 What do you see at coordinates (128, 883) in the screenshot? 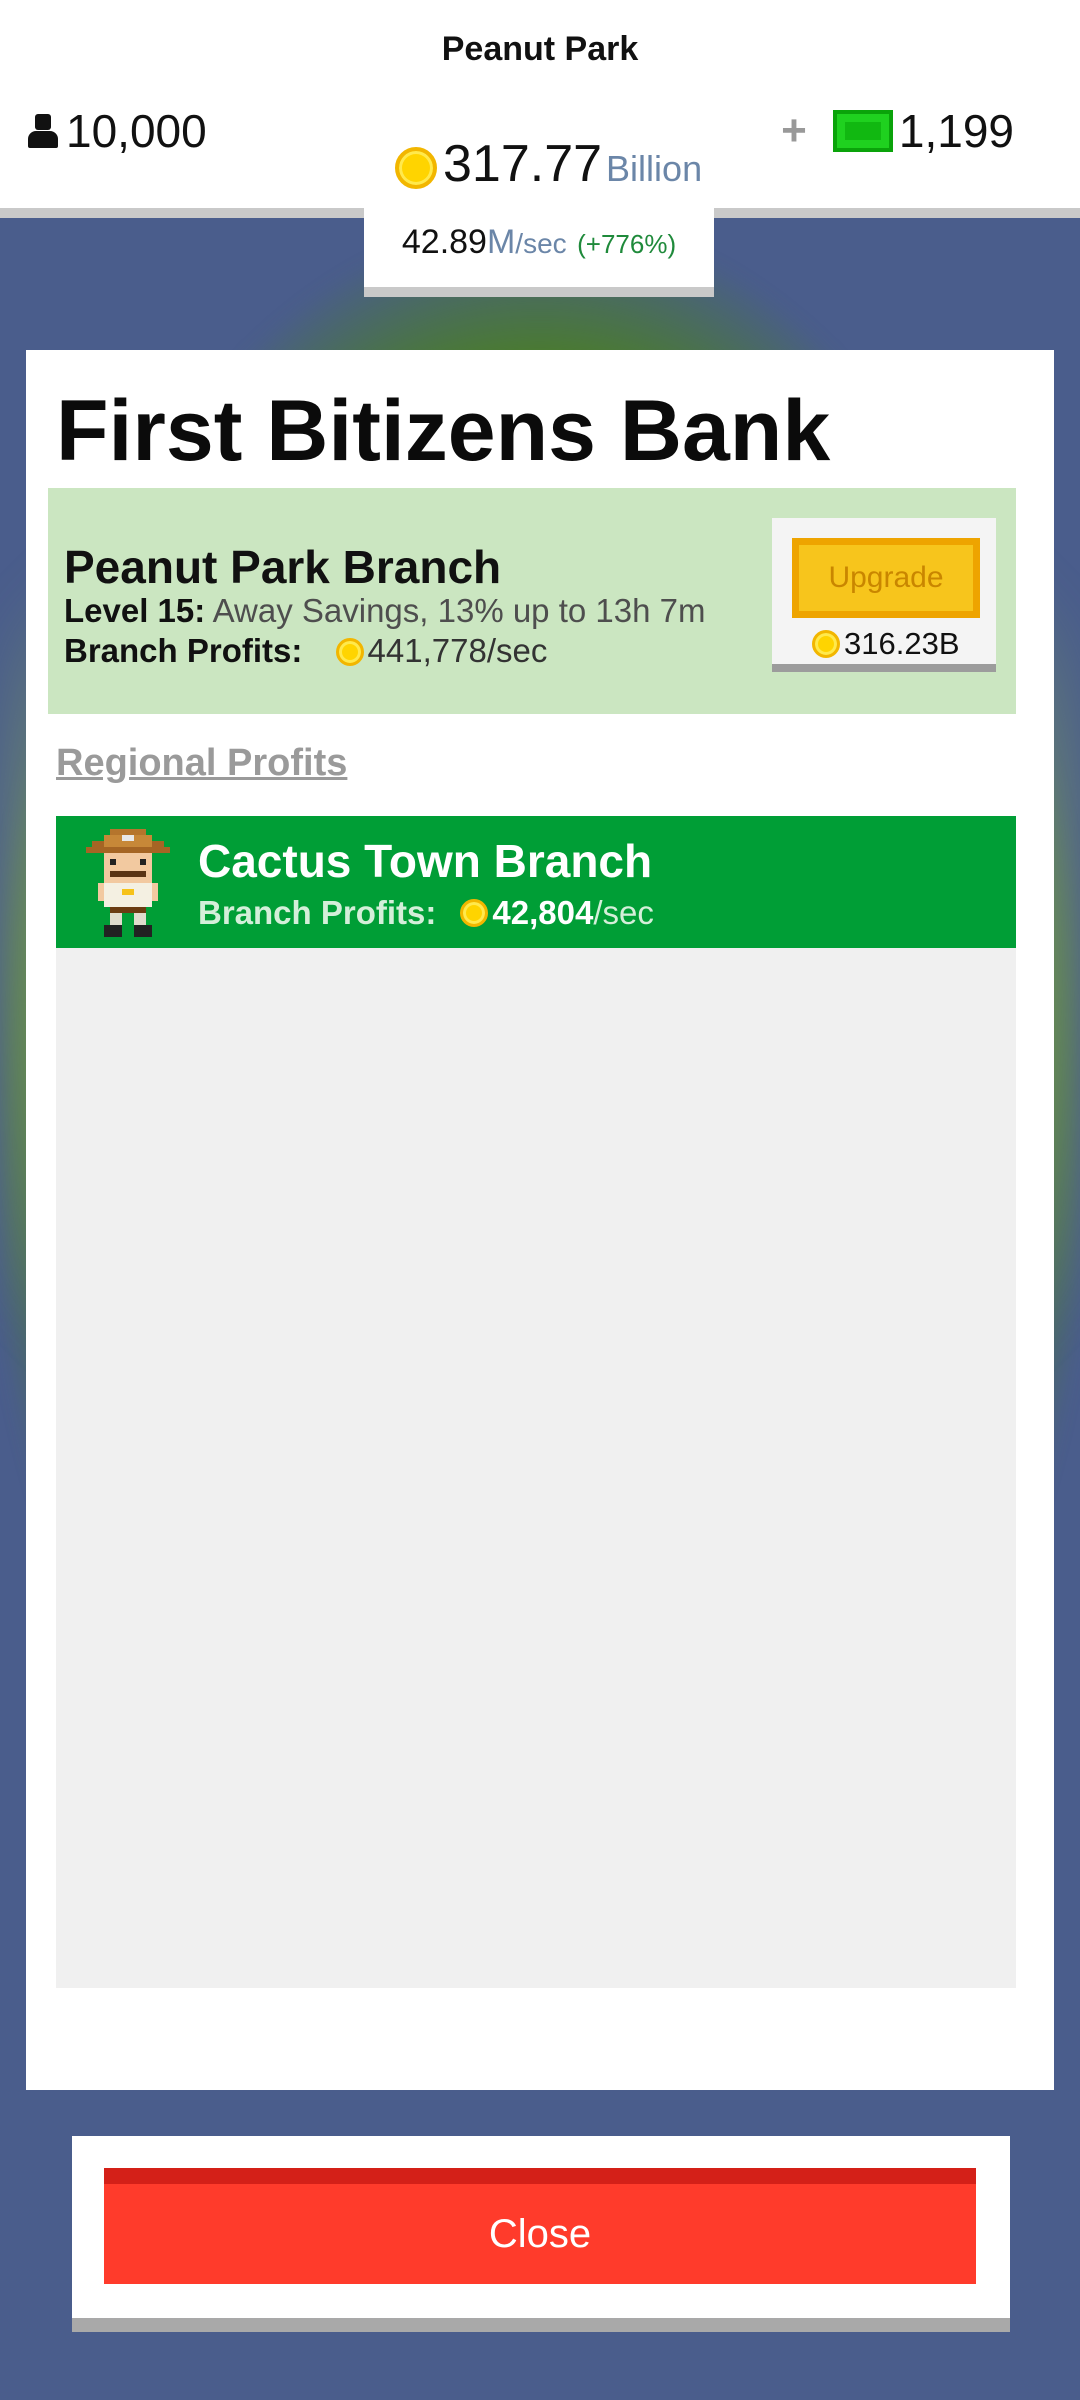
I see `sheriff-avatar-icon` at bounding box center [128, 883].